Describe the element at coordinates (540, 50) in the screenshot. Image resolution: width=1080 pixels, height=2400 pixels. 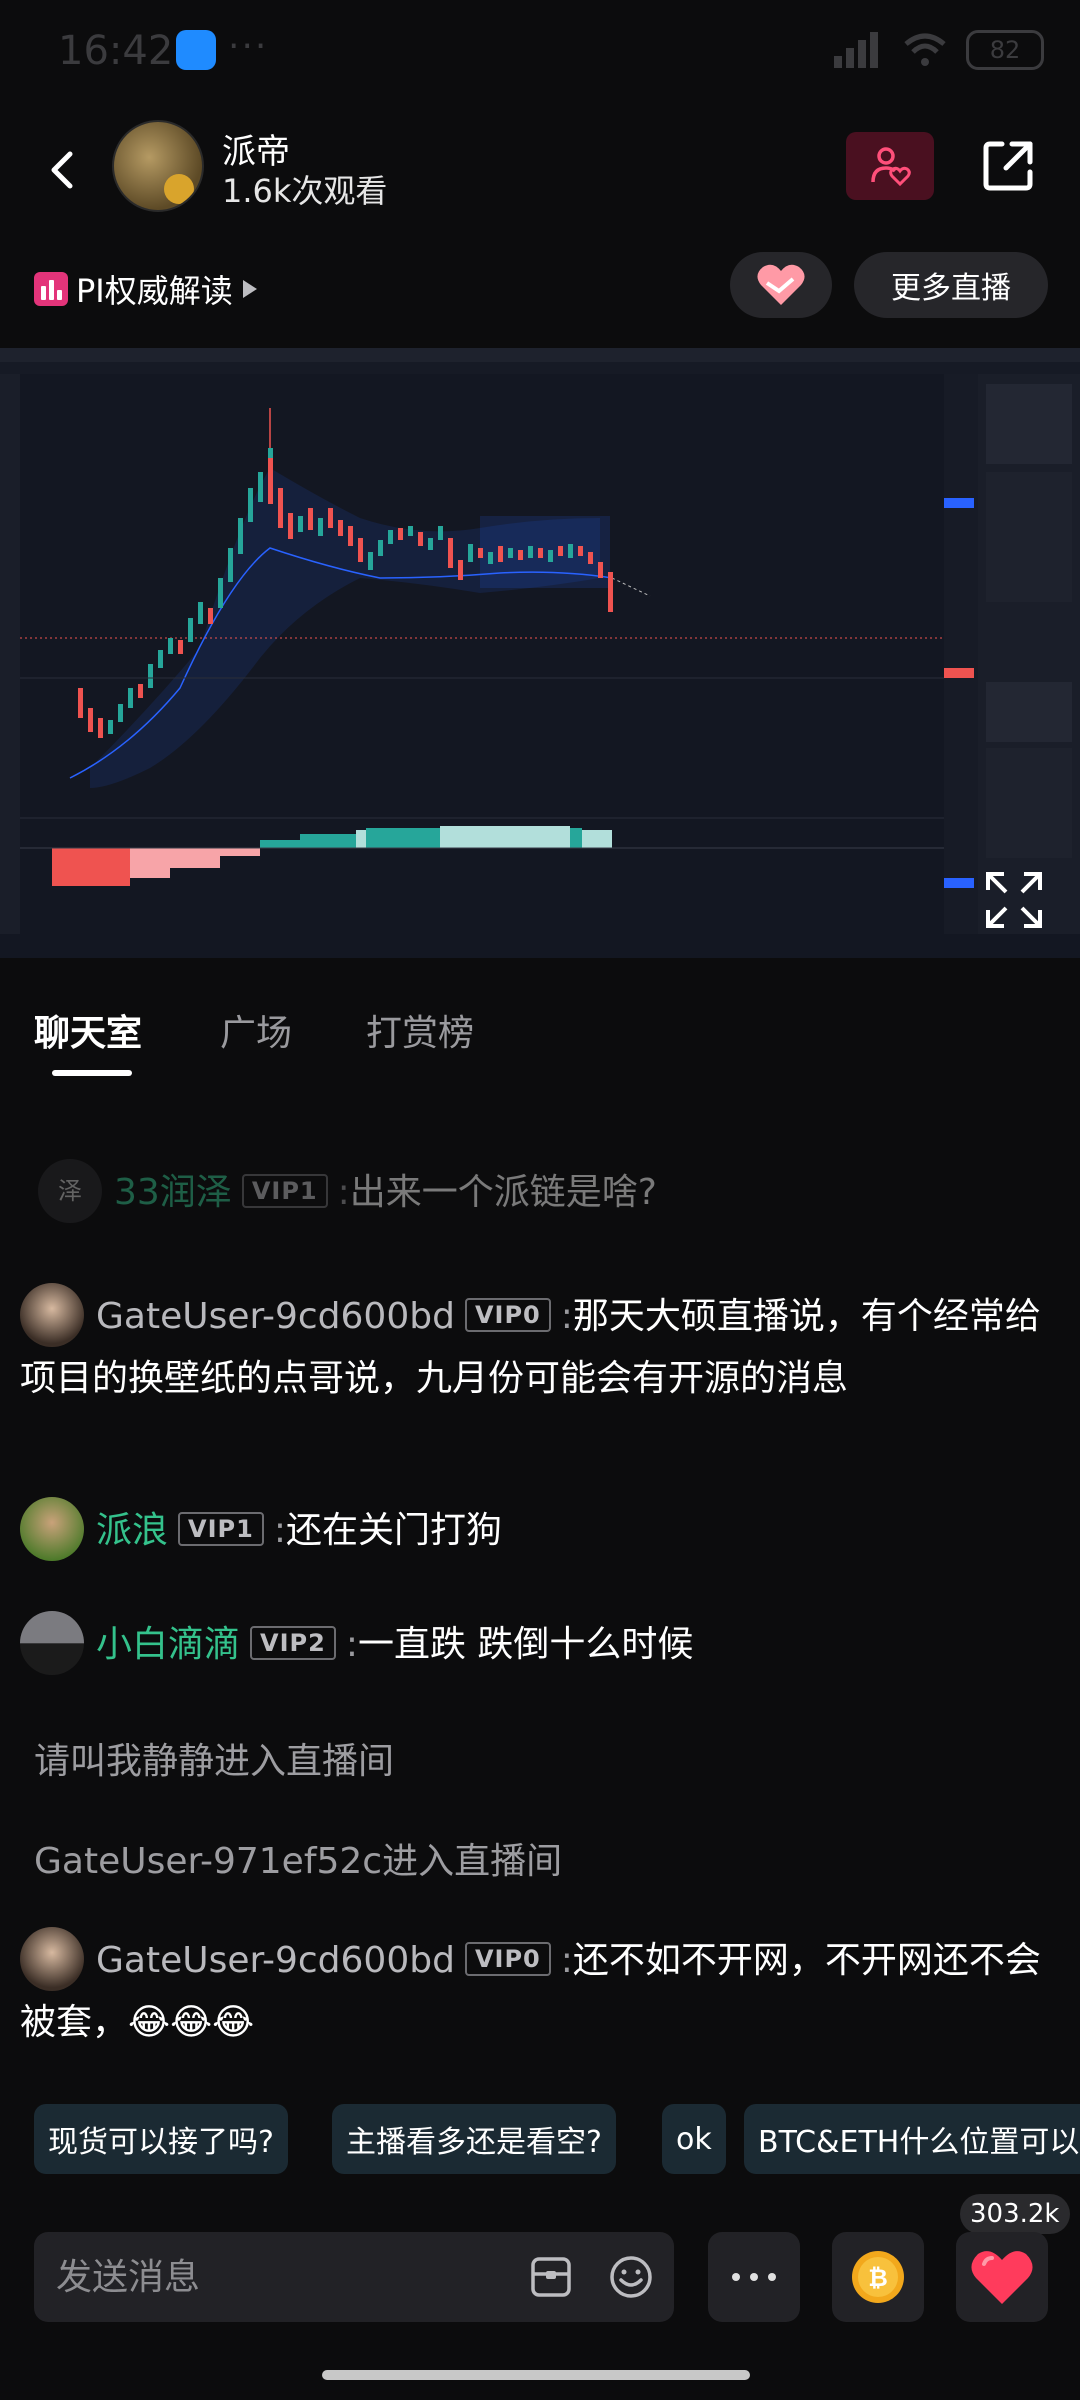
I see `status-bar: 16:42 ··· 82` at that location.